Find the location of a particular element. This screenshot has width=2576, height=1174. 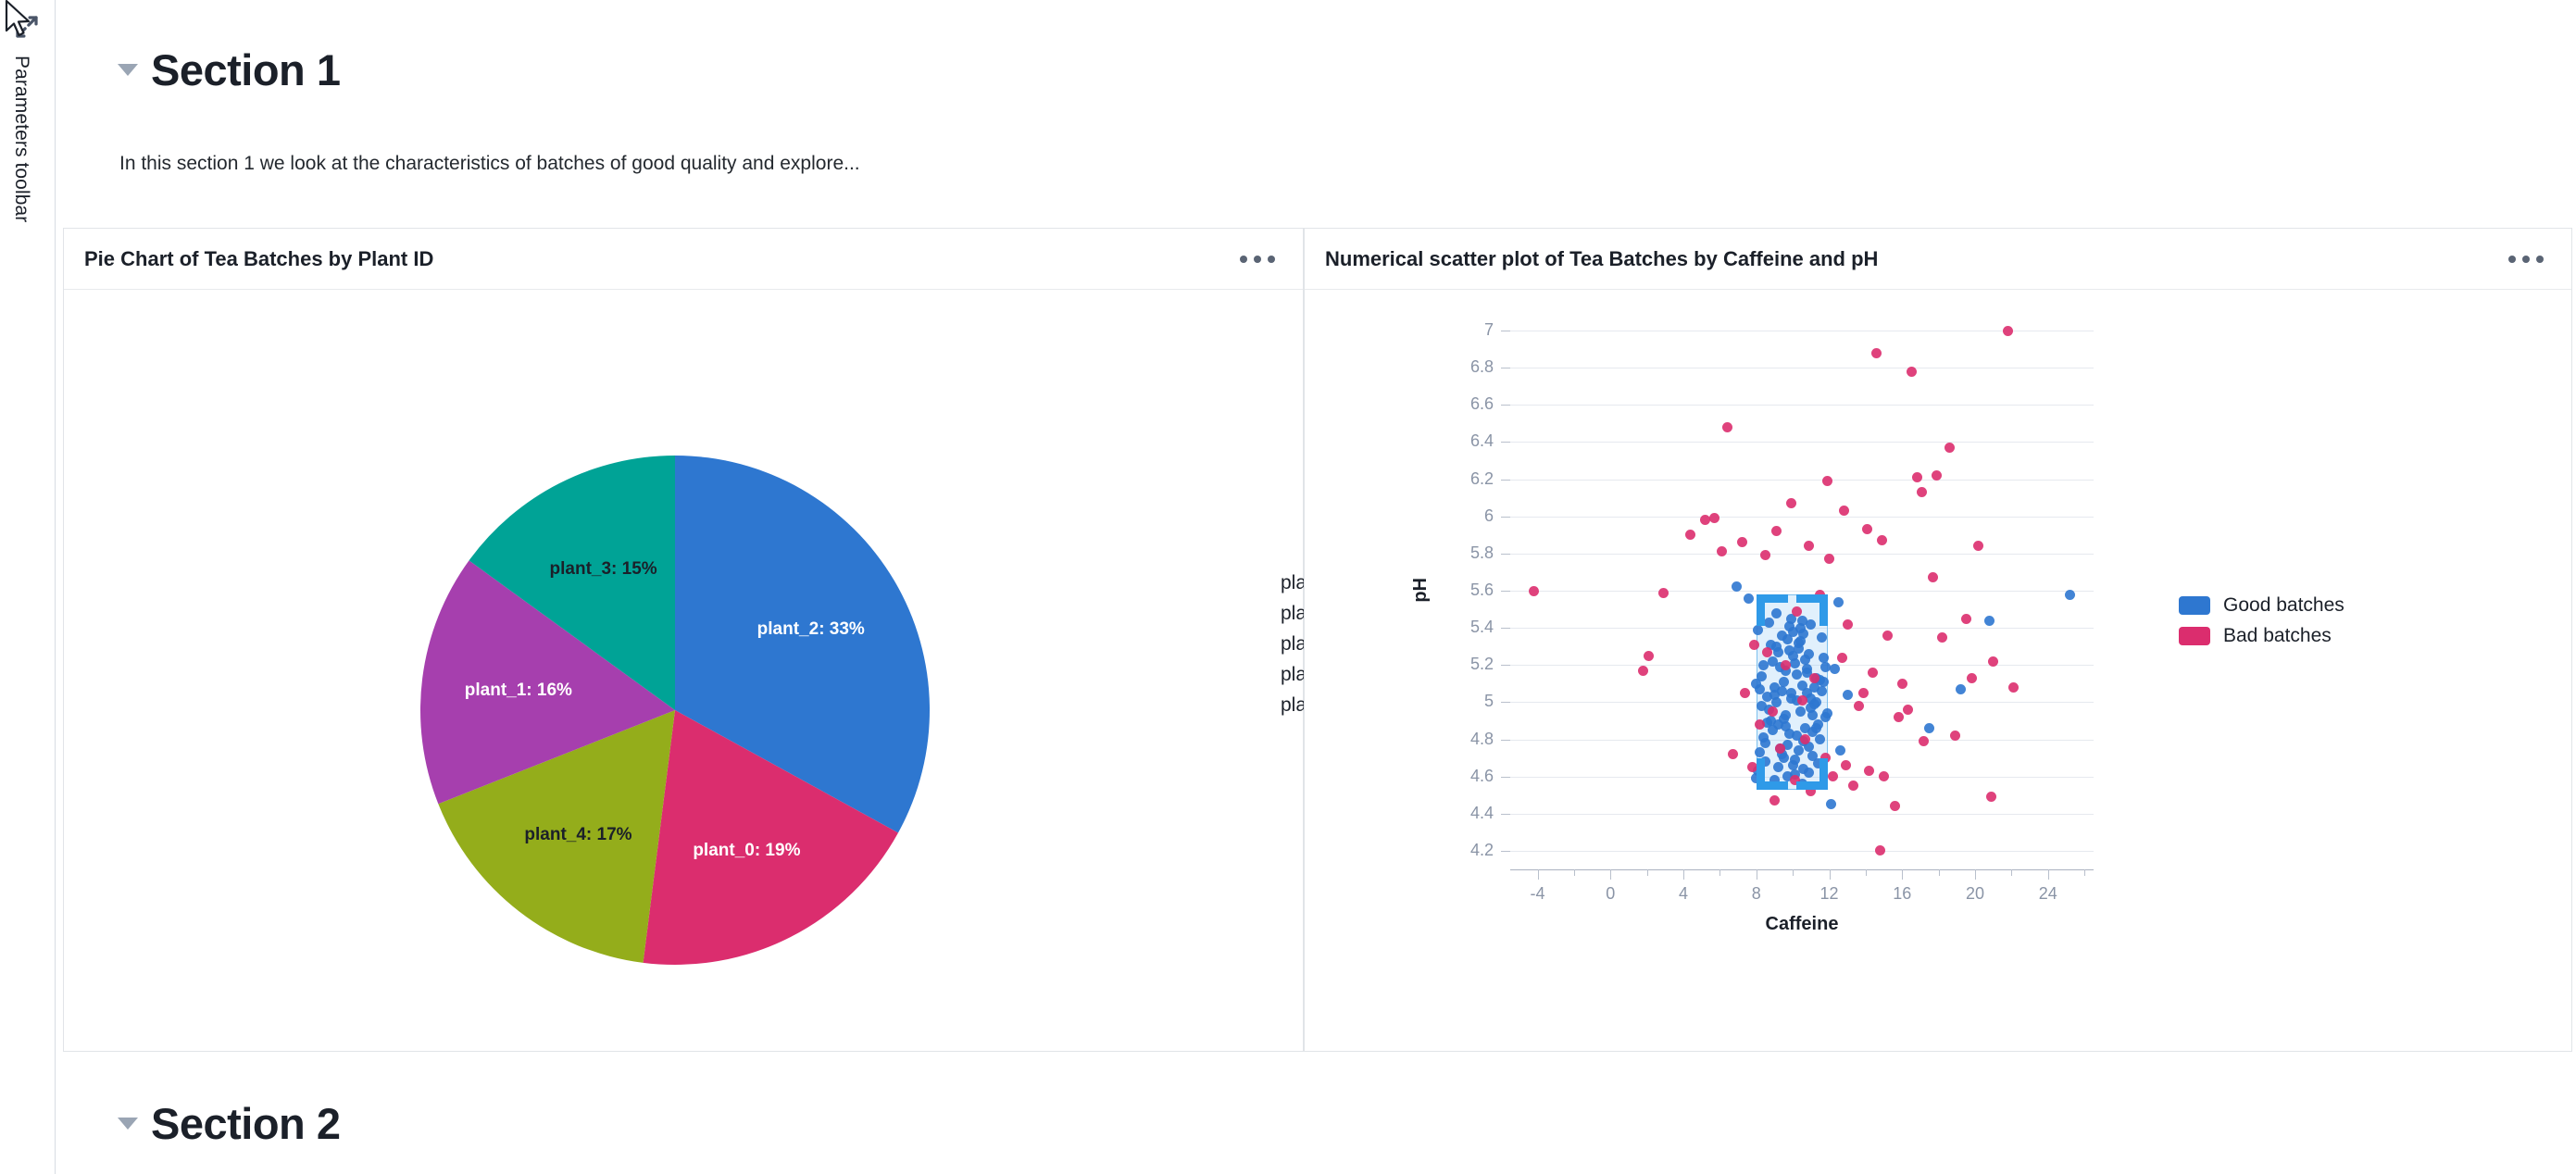

scatter-selection-handle-ne-v is located at coordinates (1823, 610).